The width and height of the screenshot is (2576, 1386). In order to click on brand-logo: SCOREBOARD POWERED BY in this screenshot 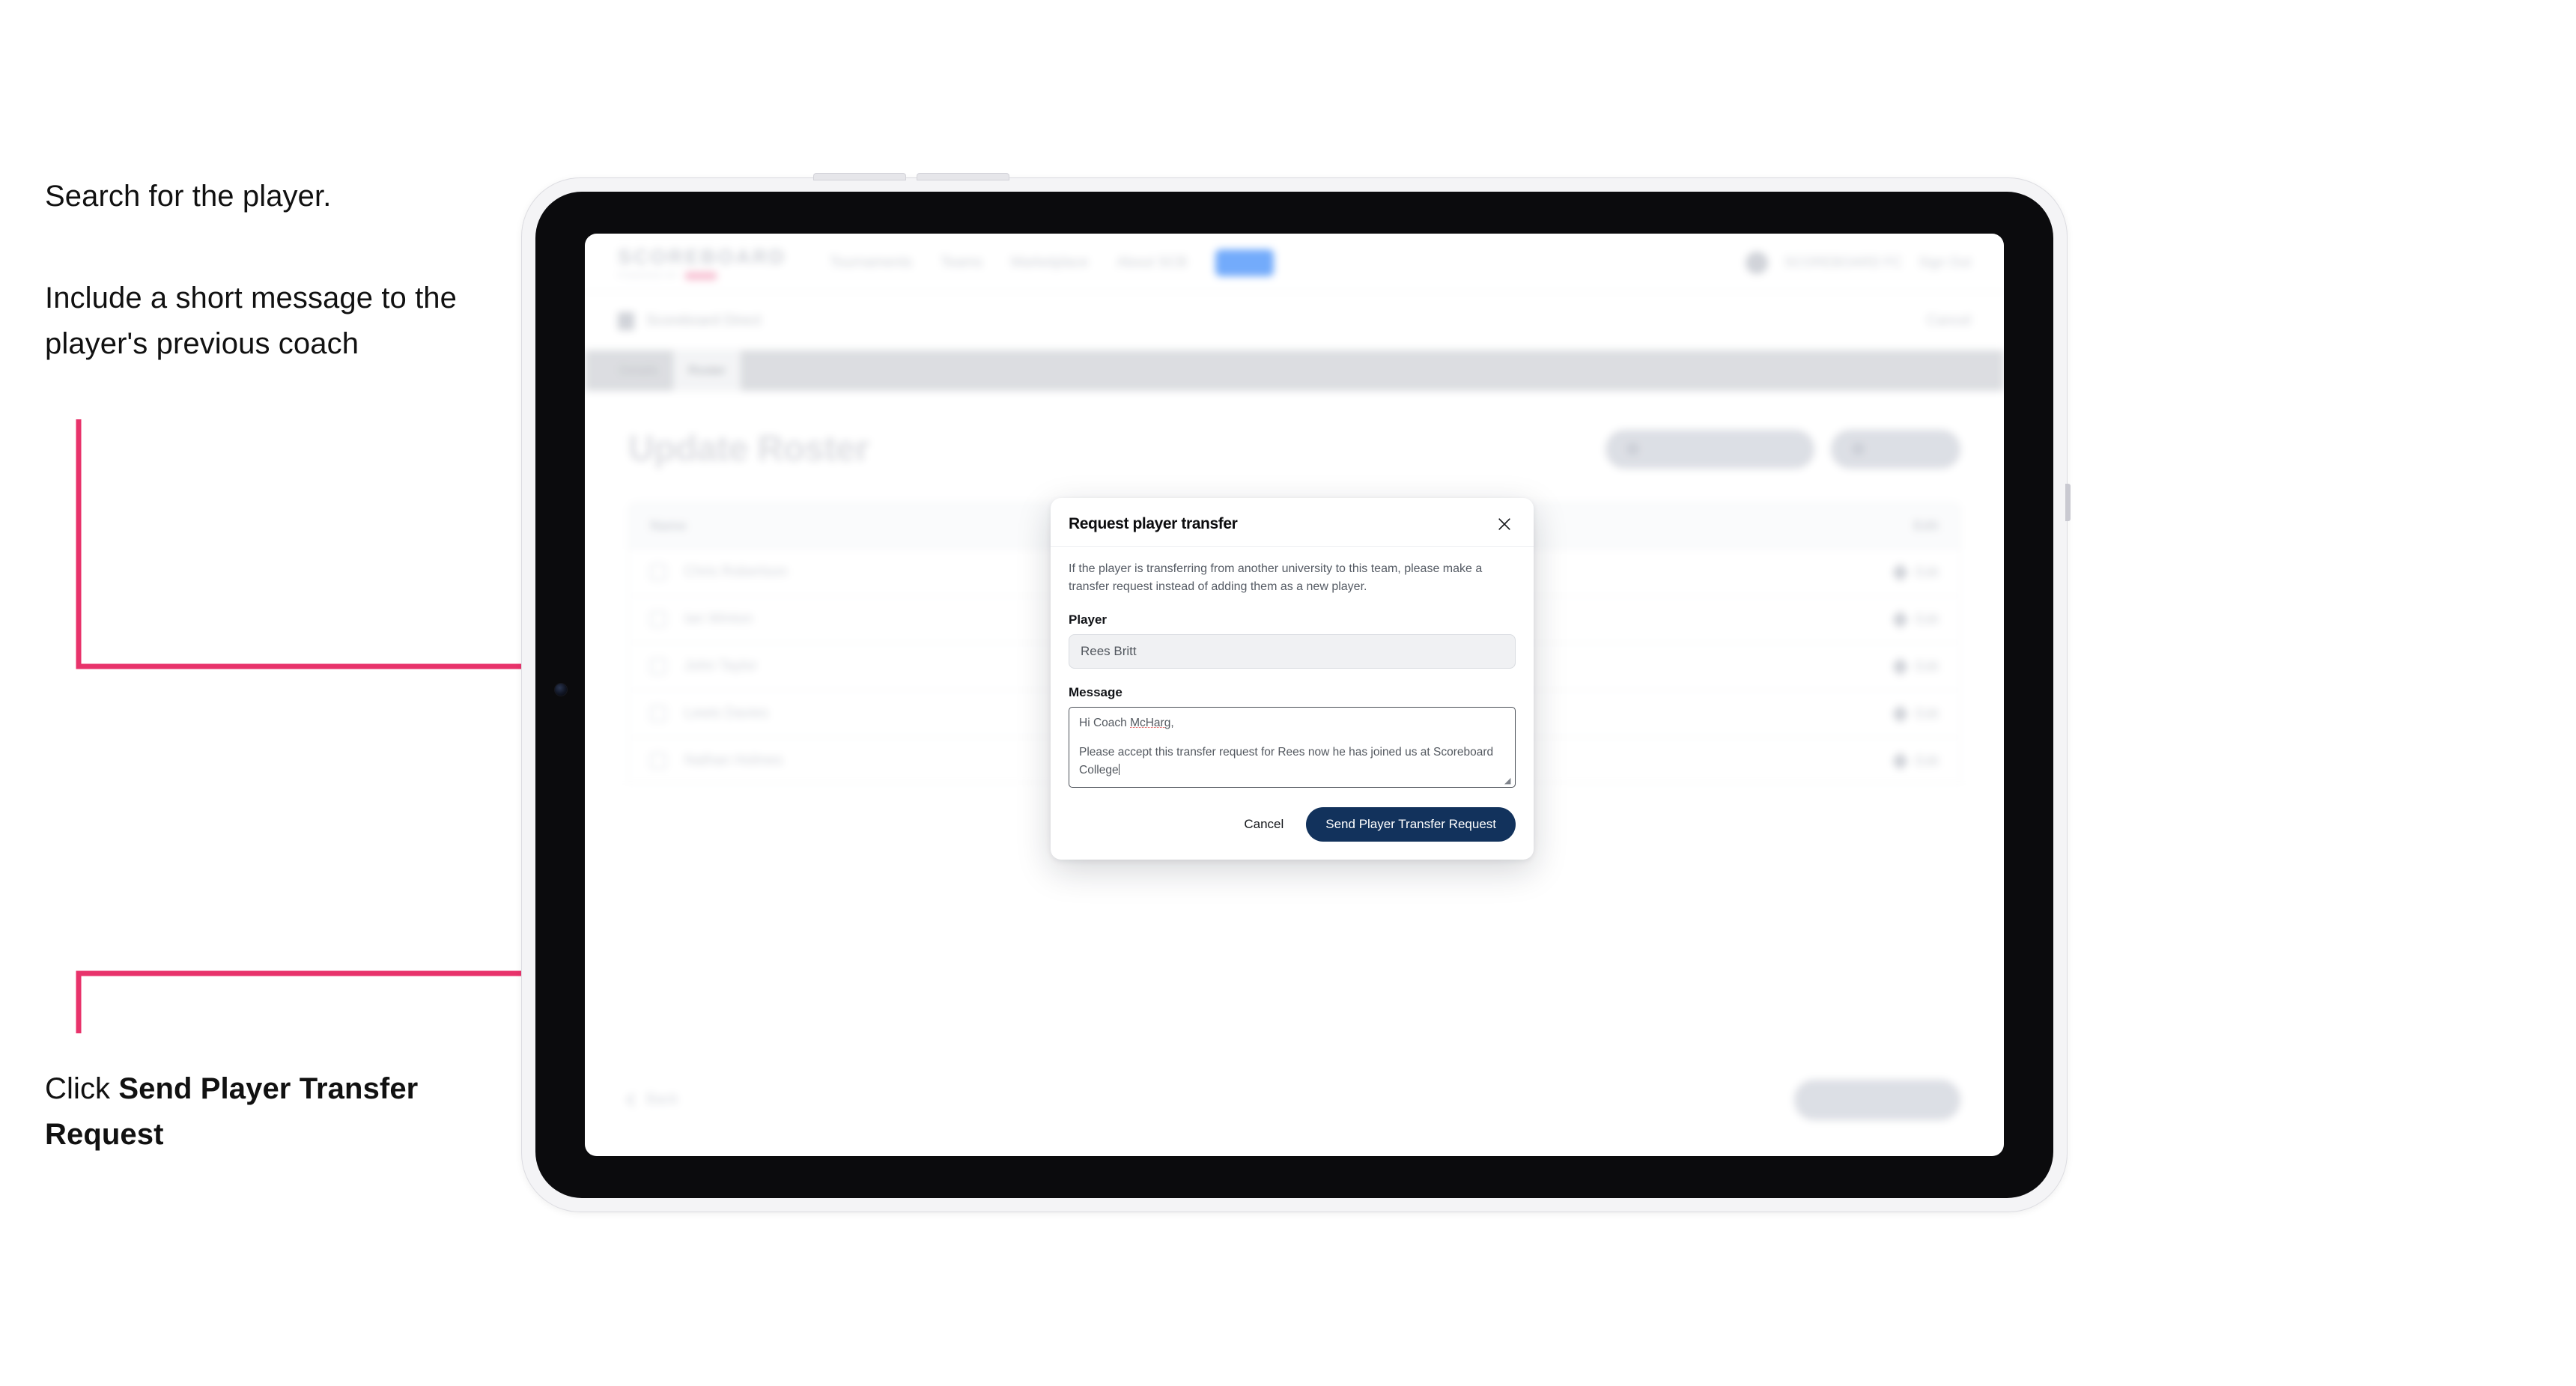, I will do `click(702, 263)`.